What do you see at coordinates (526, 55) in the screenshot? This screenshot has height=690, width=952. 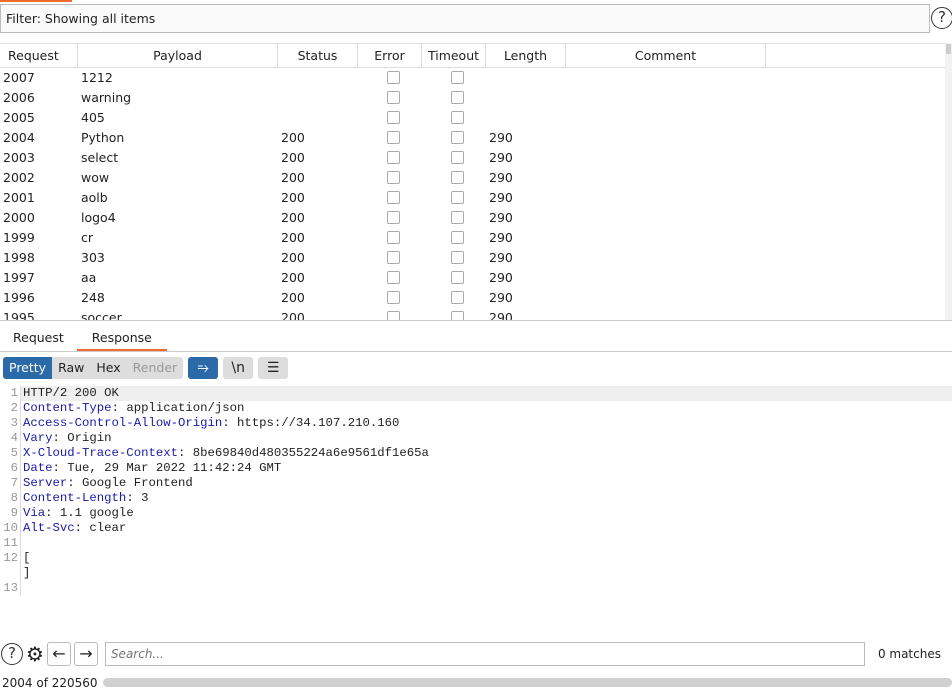 I see `column-header-length: Length` at bounding box center [526, 55].